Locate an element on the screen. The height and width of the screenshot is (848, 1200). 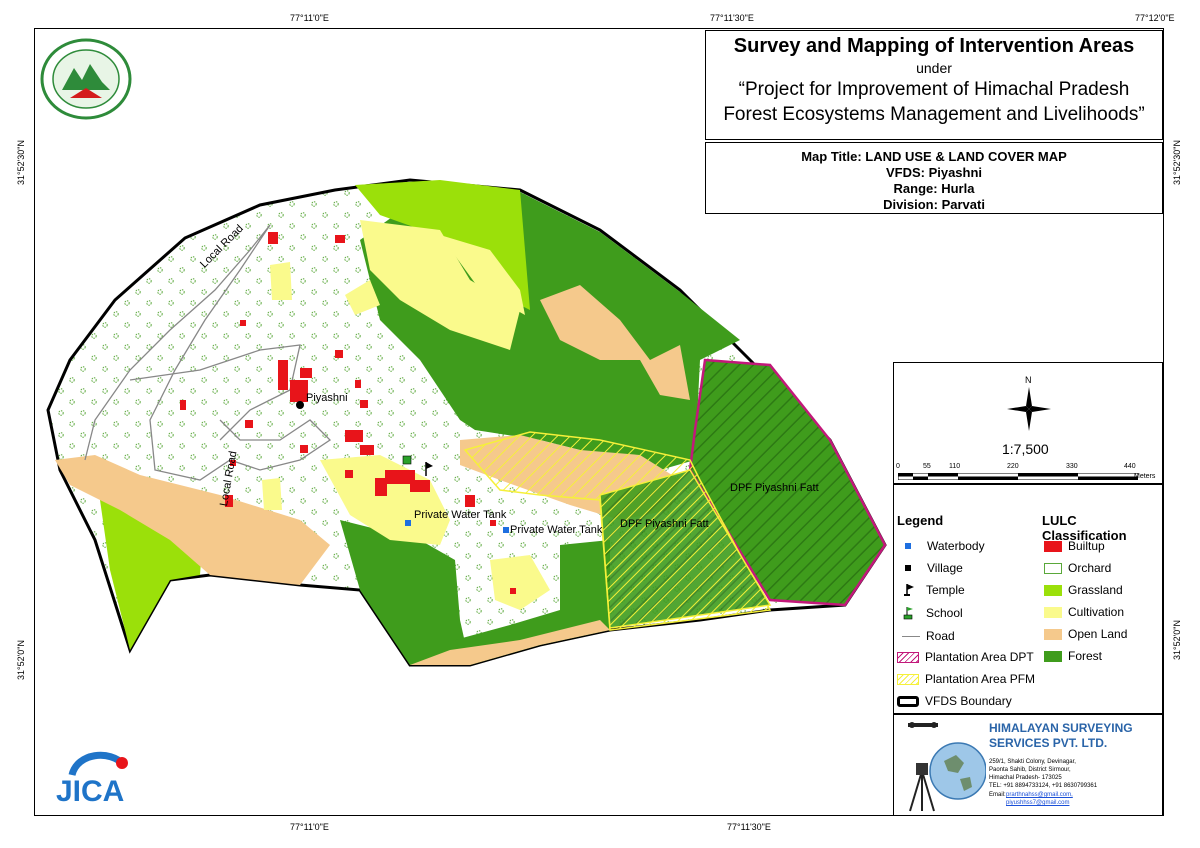
lulc-cultivation: Cultivation is located at coordinates (1084, 612).